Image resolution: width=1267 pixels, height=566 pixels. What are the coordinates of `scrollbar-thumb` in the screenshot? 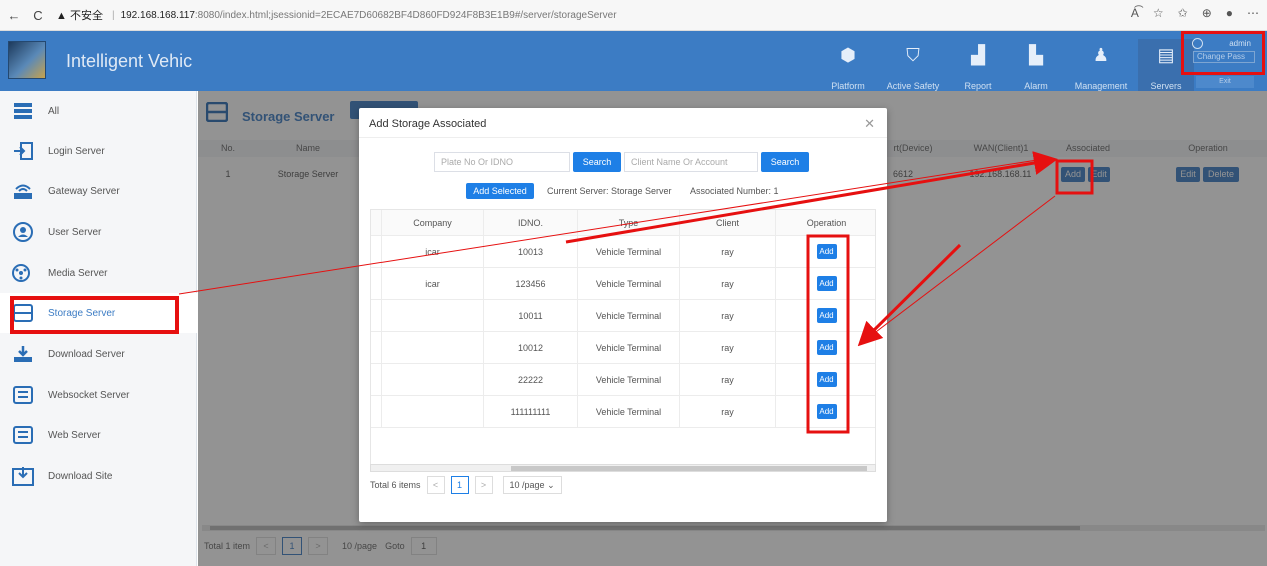 It's located at (689, 468).